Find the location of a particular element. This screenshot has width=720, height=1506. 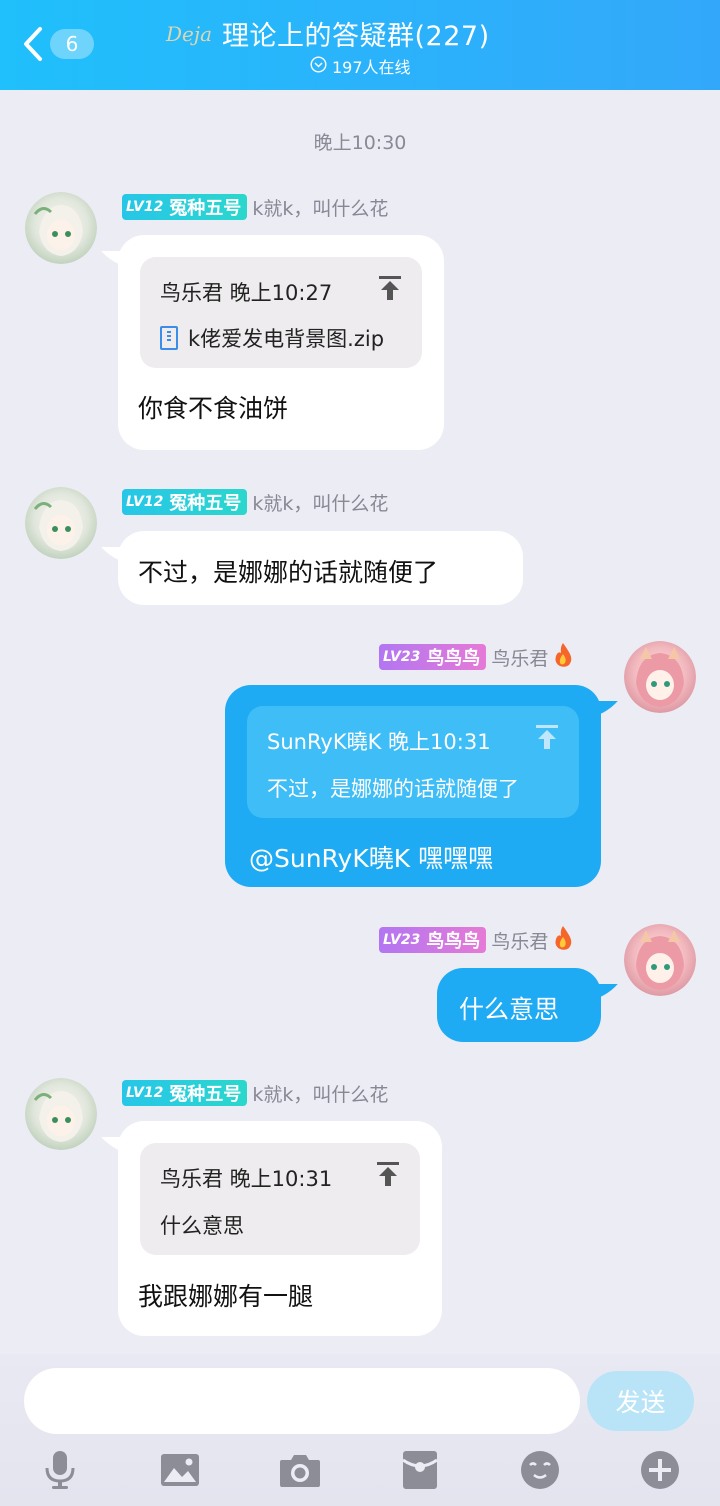

quoted-message: SunRyK曉K 晚上10:31 不过，是娜娜的话就随便了 is located at coordinates (413, 762).